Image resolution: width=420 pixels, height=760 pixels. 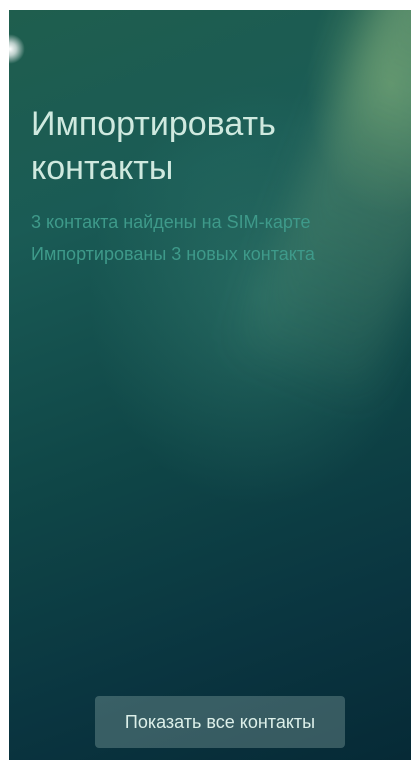 I want to click on pulley-indicator-glow, so click(x=17, y=49).